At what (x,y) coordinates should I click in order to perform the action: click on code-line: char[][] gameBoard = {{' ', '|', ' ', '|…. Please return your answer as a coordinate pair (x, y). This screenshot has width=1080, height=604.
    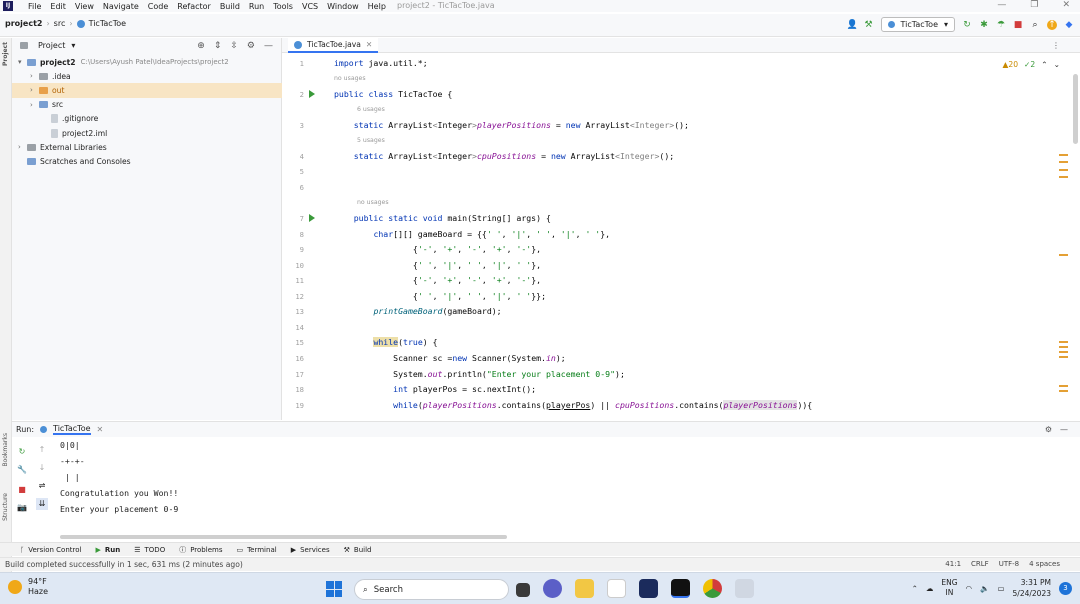
    Looking at the image, I should click on (472, 234).